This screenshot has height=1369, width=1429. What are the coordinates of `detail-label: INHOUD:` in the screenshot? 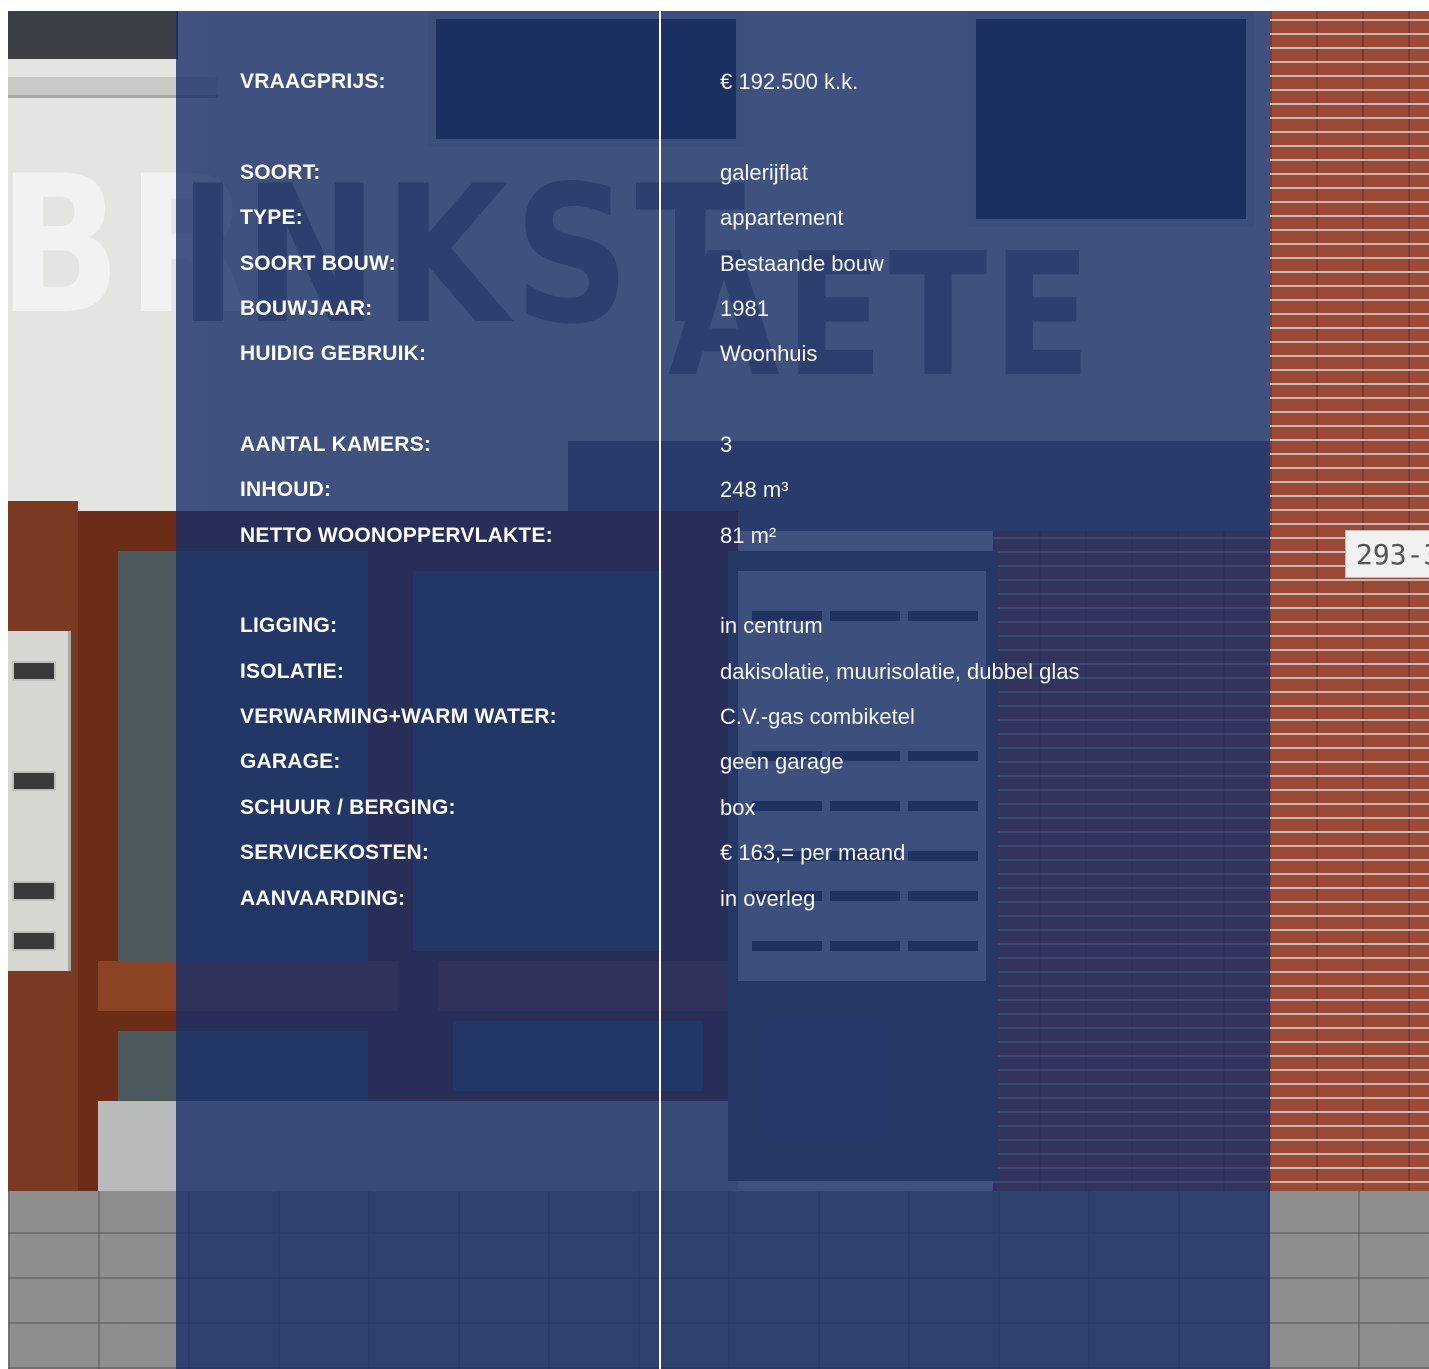 It's located at (286, 489).